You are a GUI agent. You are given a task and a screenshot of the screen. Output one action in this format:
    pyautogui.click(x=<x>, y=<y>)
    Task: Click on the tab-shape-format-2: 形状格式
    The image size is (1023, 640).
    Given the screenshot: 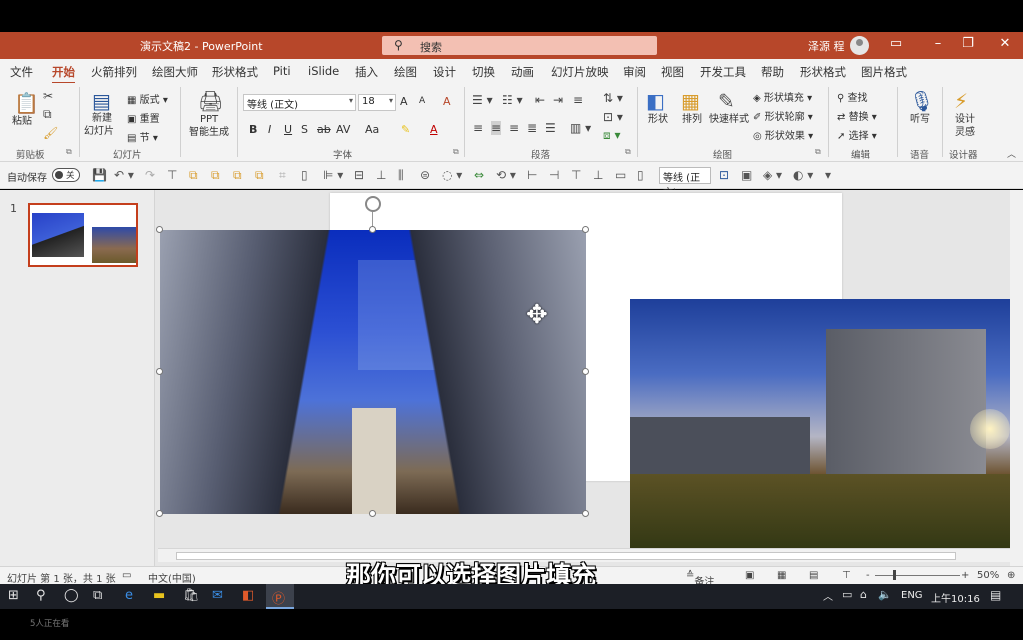 What is the action you would take?
    pyautogui.click(x=823, y=72)
    